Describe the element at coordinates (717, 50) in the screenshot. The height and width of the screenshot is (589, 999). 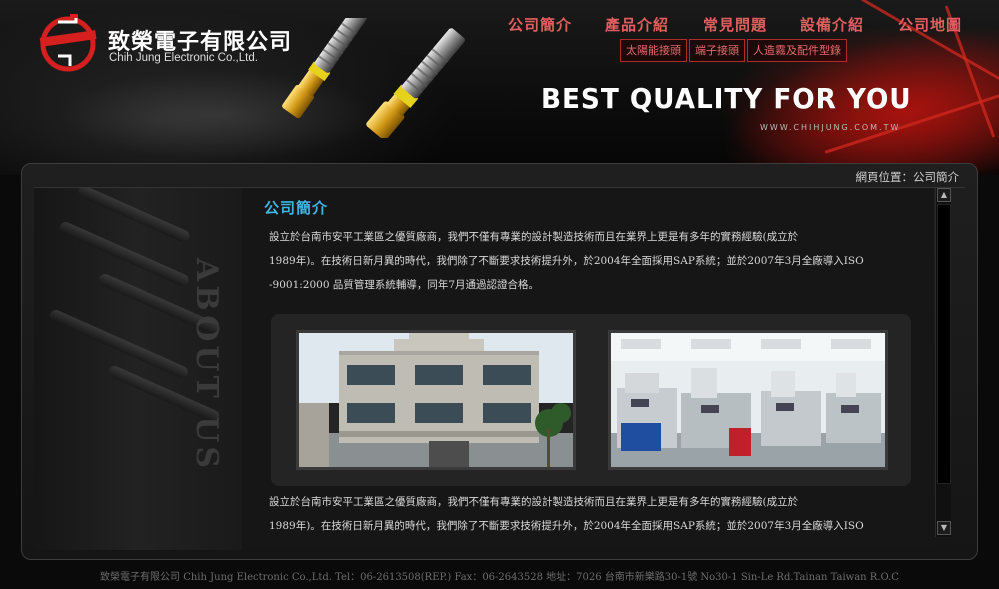
I see `subnav-item-terminal: 端子接頭` at that location.